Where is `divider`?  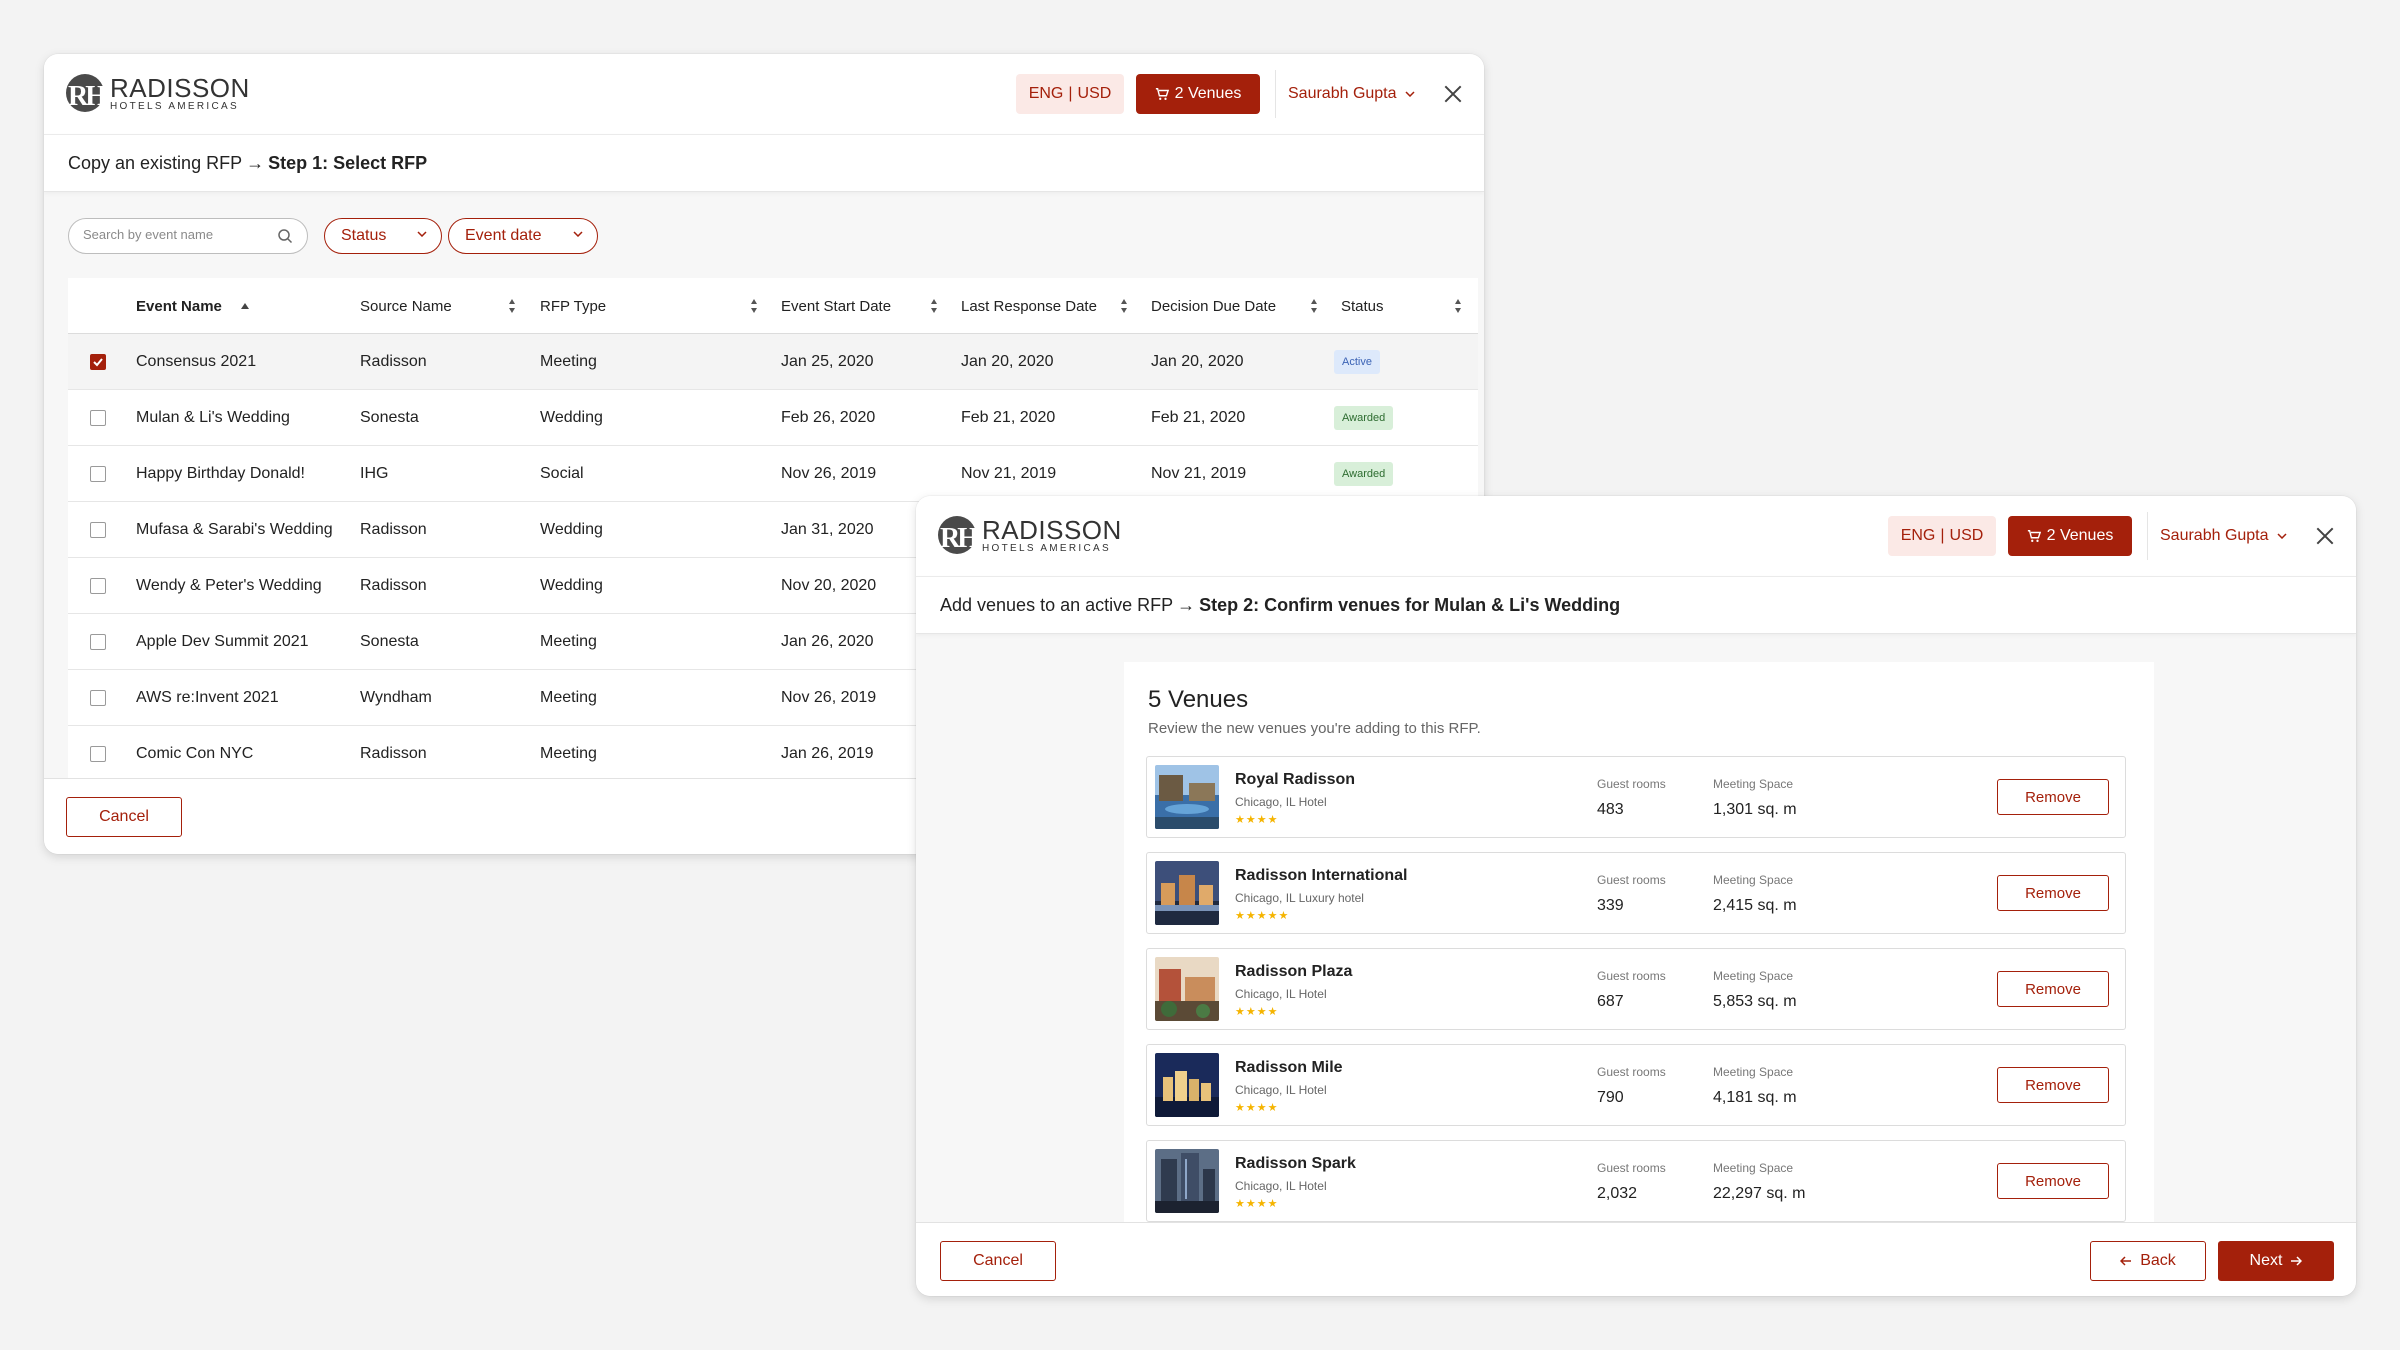 divider is located at coordinates (2147, 536).